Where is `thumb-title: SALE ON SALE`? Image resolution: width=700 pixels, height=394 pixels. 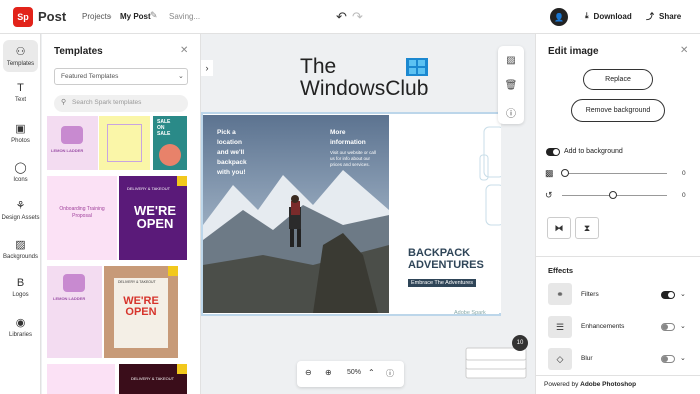
thumb-title: SALE ON SALE is located at coordinates (163, 128).